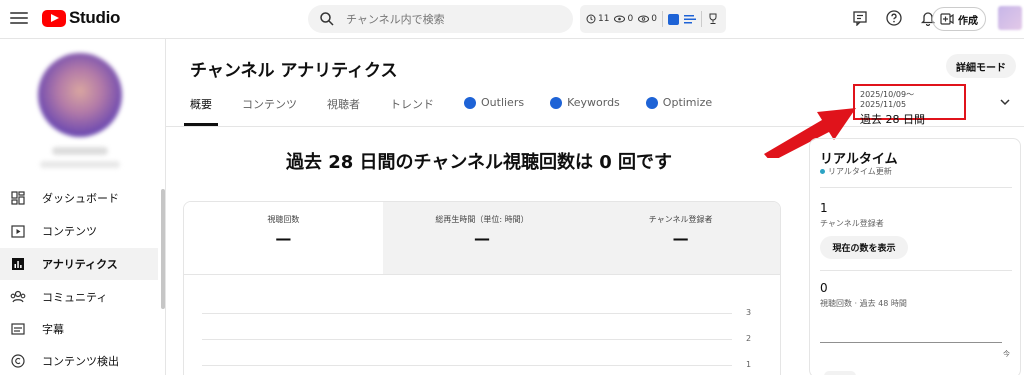  I want to click on subscriber-label: チャンネル登録者, so click(852, 223).